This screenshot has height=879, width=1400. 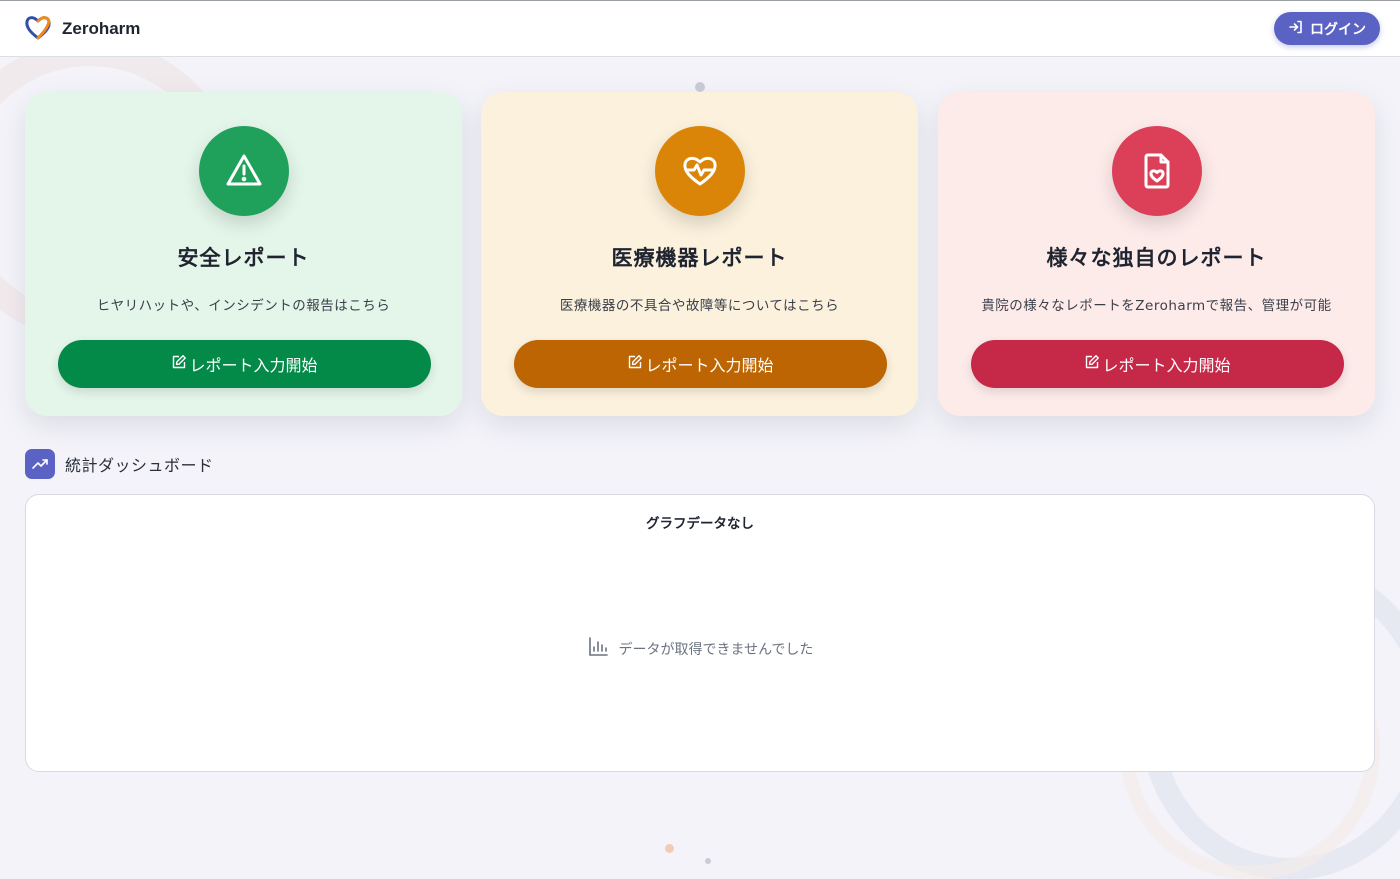 What do you see at coordinates (40, 464) in the screenshot?
I see `trending-up-icon` at bounding box center [40, 464].